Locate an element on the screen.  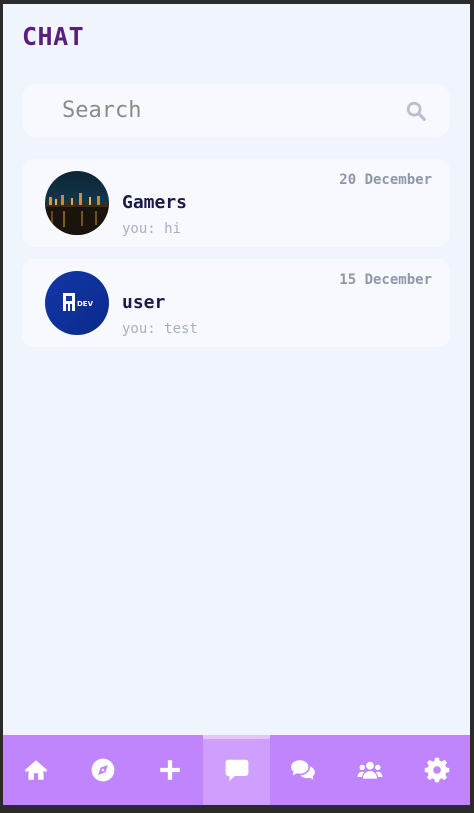
nav-home is located at coordinates (36, 770).